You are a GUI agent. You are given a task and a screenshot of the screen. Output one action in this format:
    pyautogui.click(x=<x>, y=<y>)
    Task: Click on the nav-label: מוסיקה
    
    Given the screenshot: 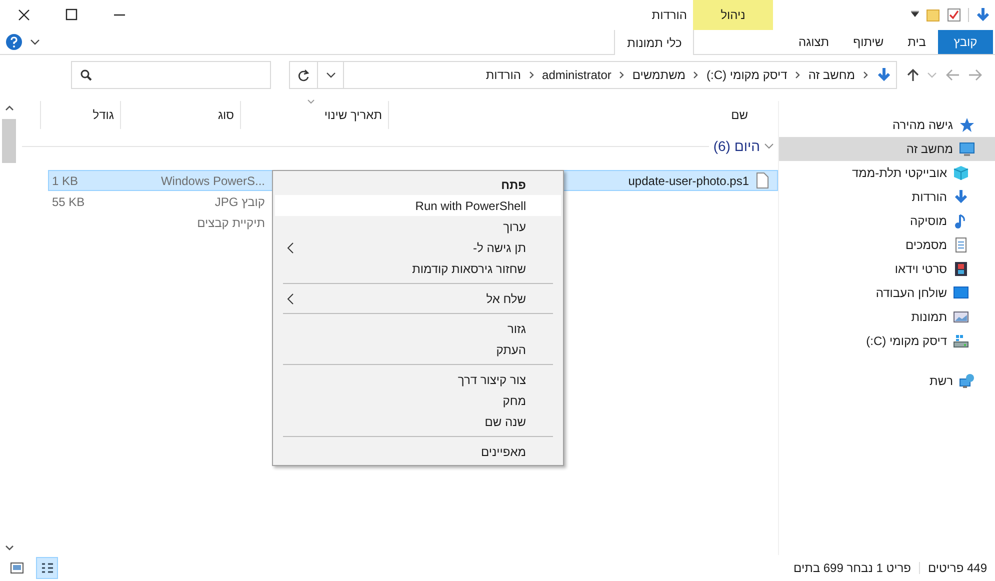 What is the action you would take?
    pyautogui.click(x=928, y=221)
    